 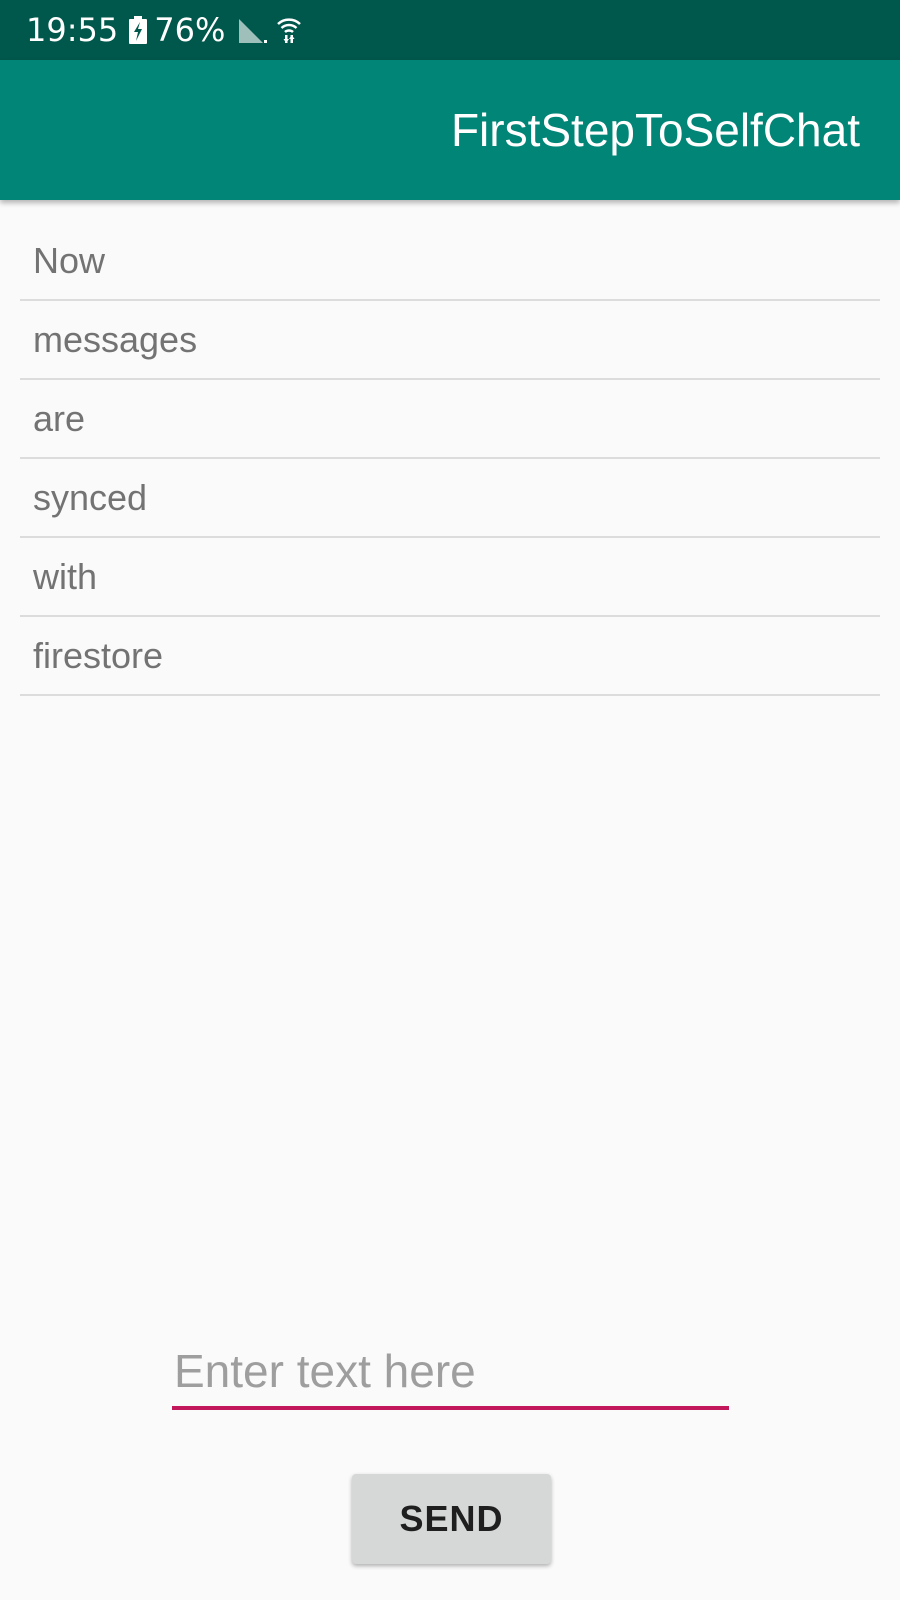 I want to click on cell-signal-icon, so click(x=253, y=30).